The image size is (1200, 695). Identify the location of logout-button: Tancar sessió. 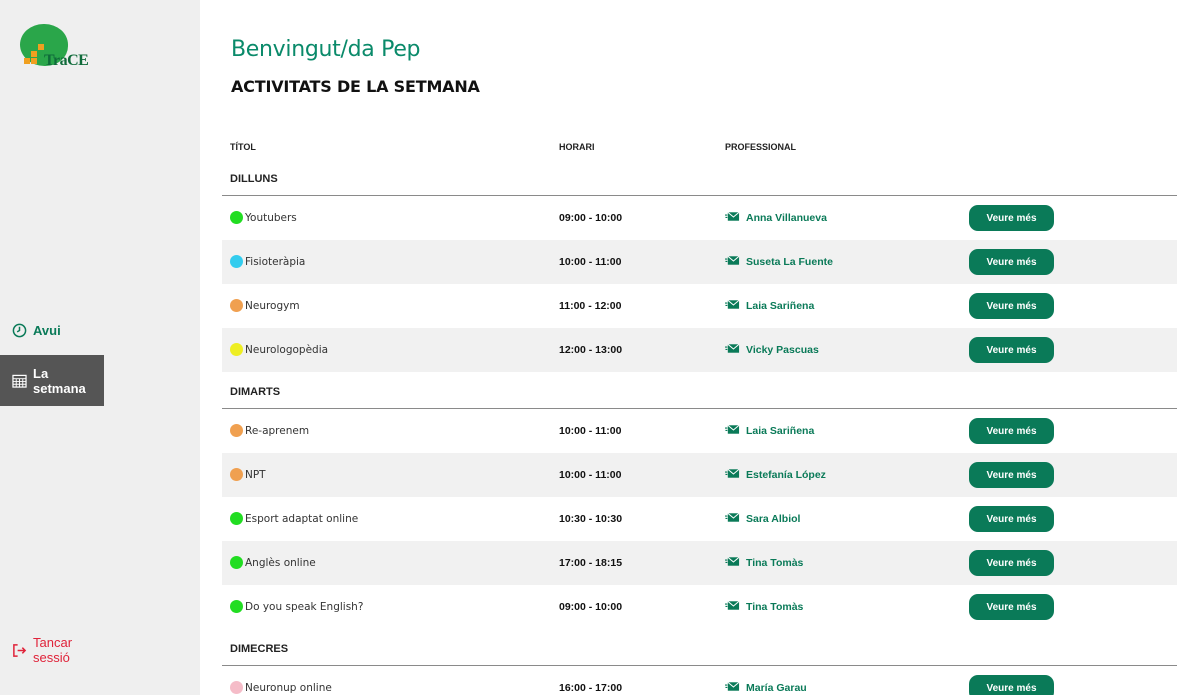
(52, 650).